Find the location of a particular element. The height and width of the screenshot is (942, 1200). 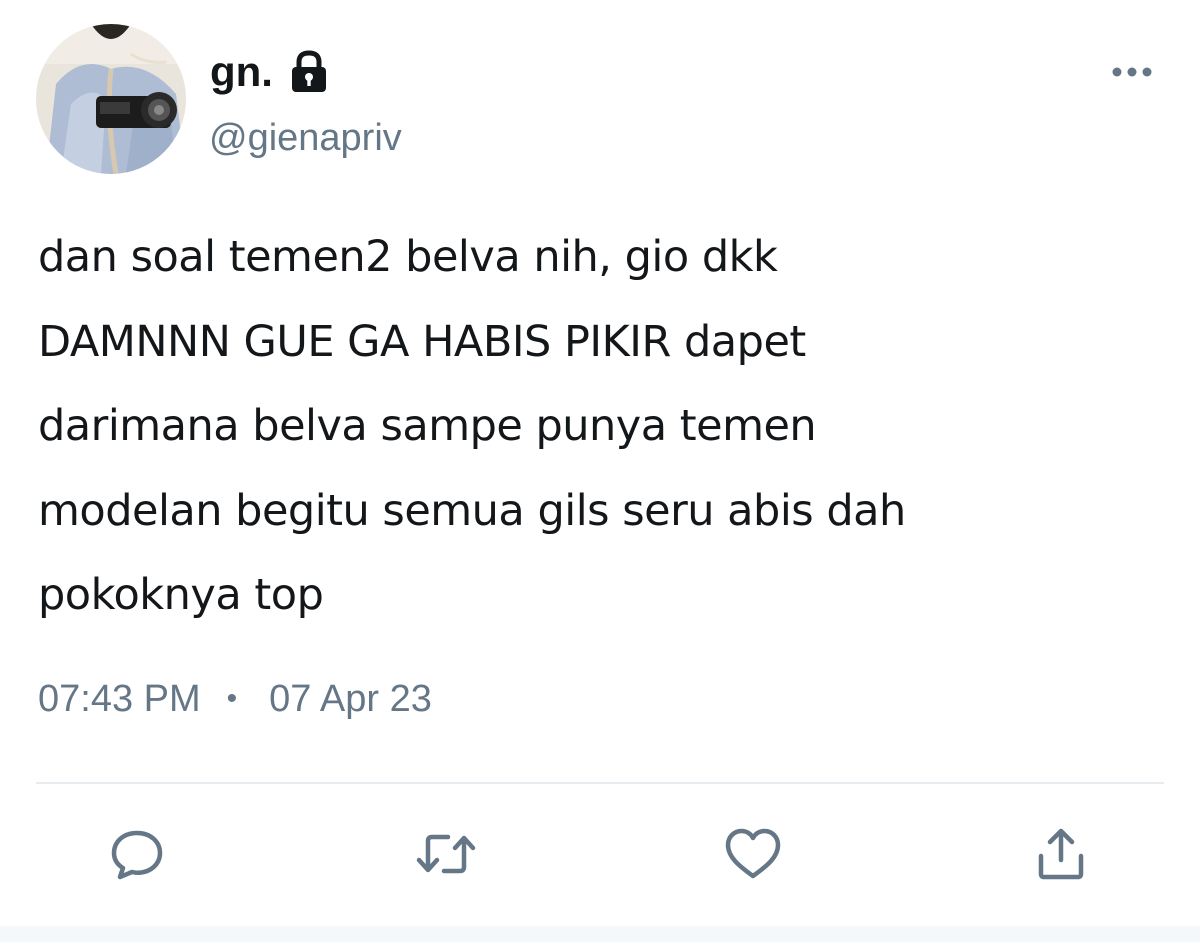

tweet-timestamp: 07:43 PM • 07 Apr 23 is located at coordinates (235, 699).